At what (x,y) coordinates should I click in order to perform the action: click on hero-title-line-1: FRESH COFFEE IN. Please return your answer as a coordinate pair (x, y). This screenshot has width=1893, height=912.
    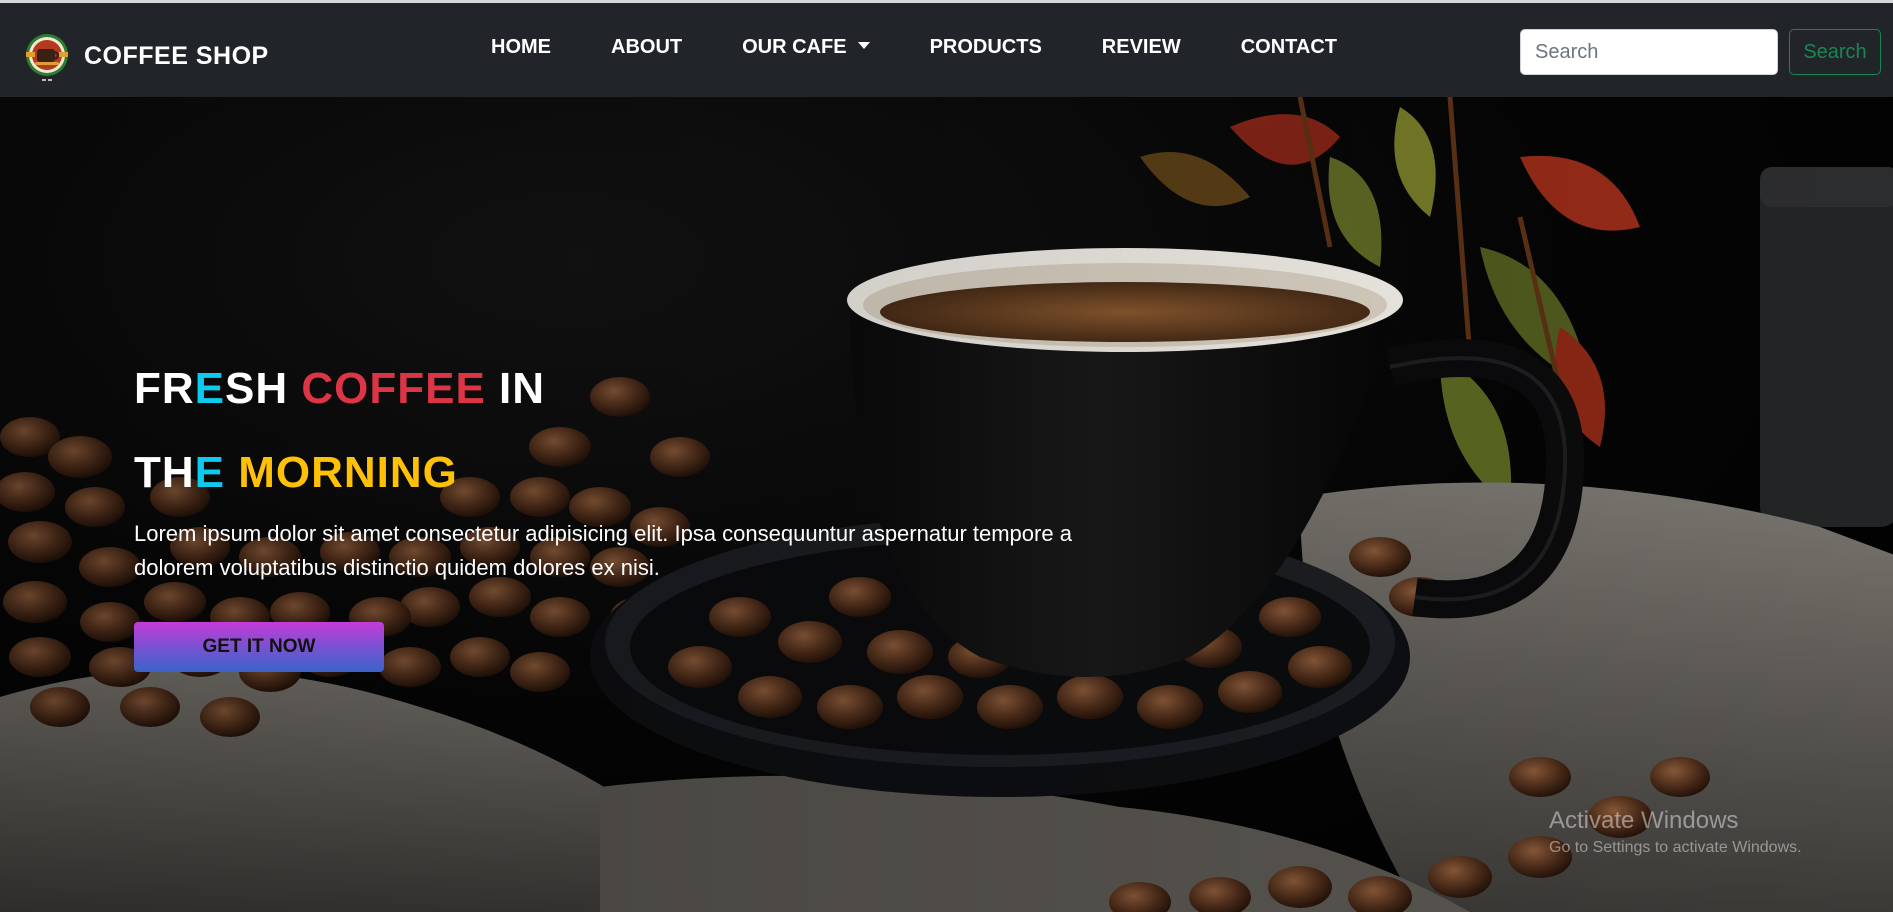
    Looking at the image, I should click on (634, 389).